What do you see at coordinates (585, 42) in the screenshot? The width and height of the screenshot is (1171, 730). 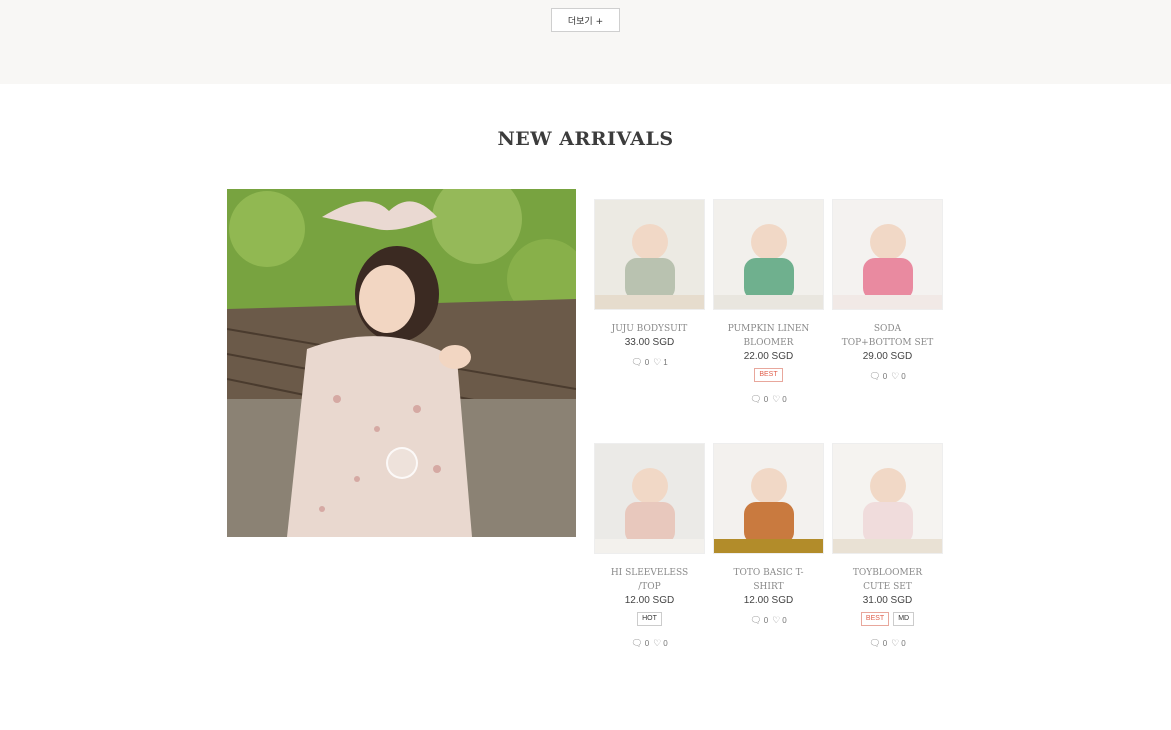 I see `top-band: 더보기 +` at bounding box center [585, 42].